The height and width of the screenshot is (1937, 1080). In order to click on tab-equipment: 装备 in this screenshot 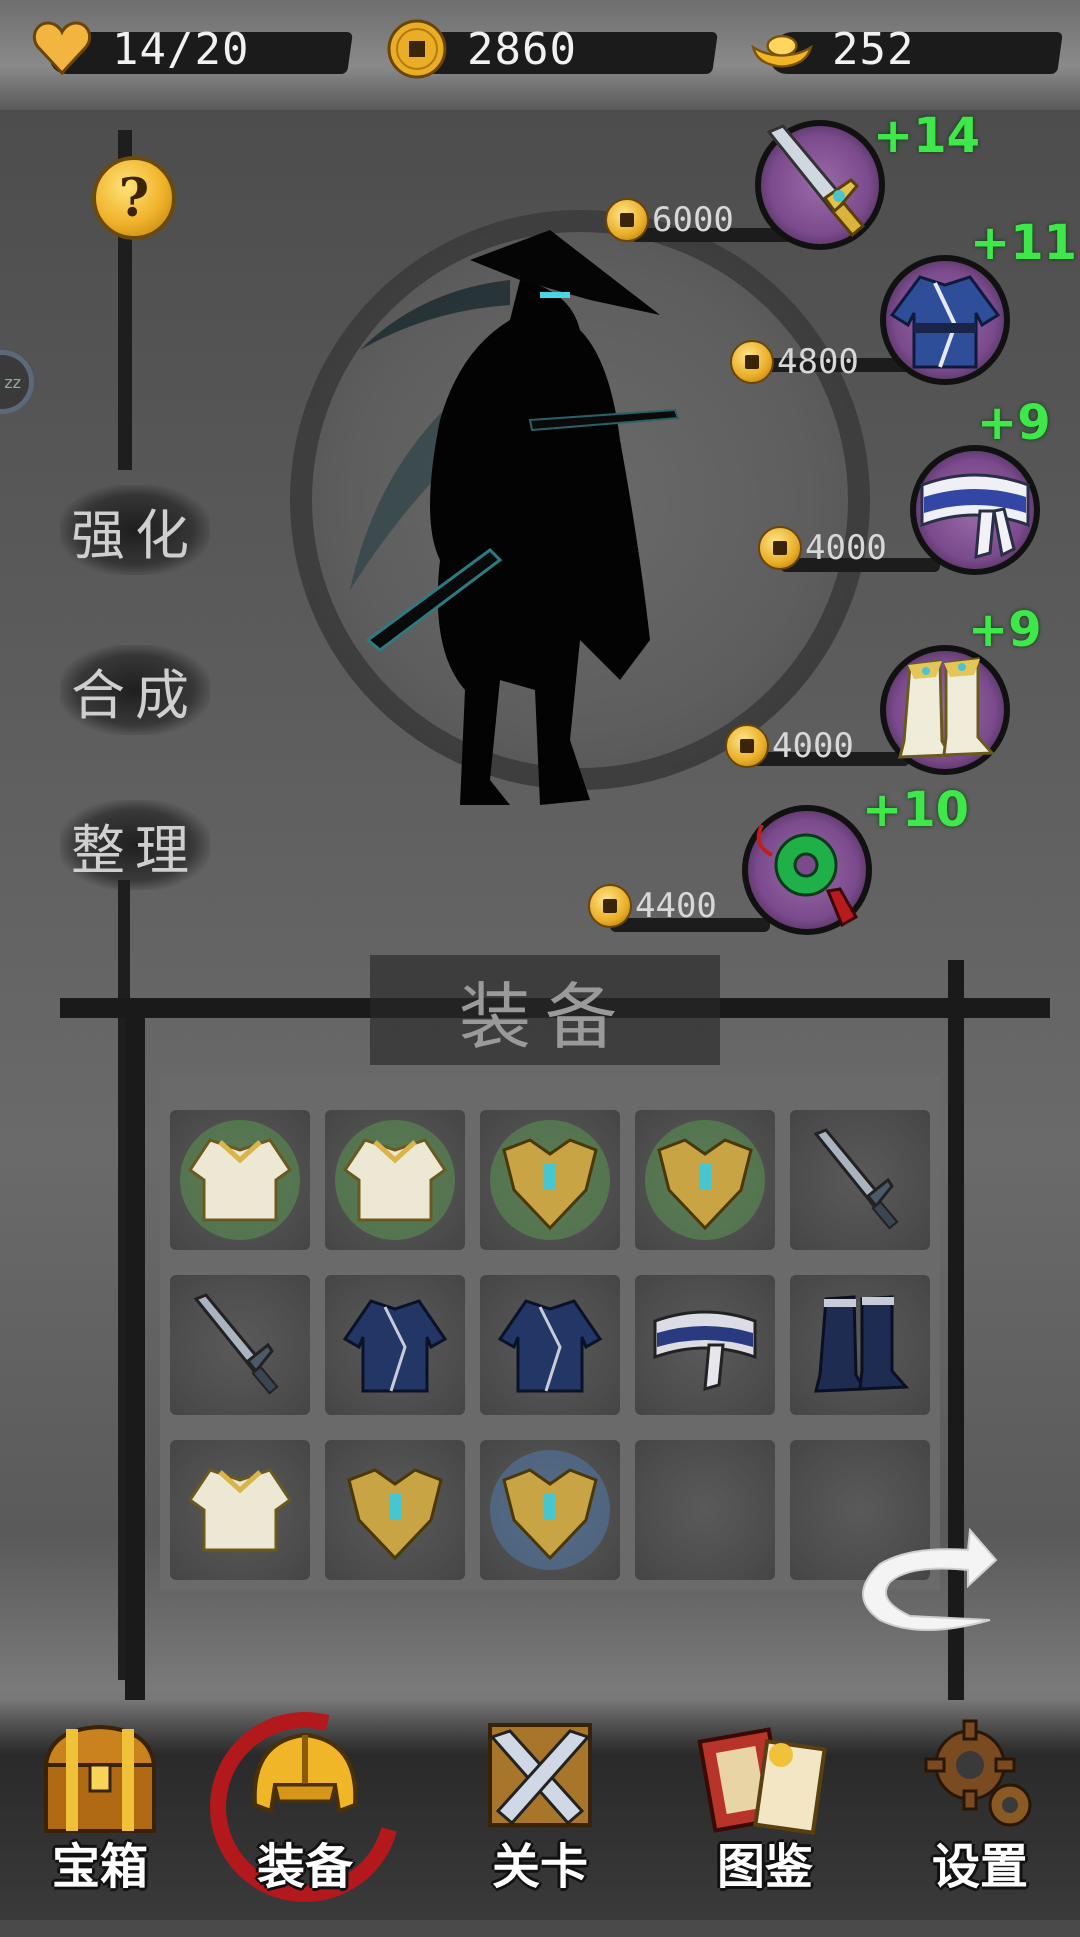, I will do `click(305, 1810)`.